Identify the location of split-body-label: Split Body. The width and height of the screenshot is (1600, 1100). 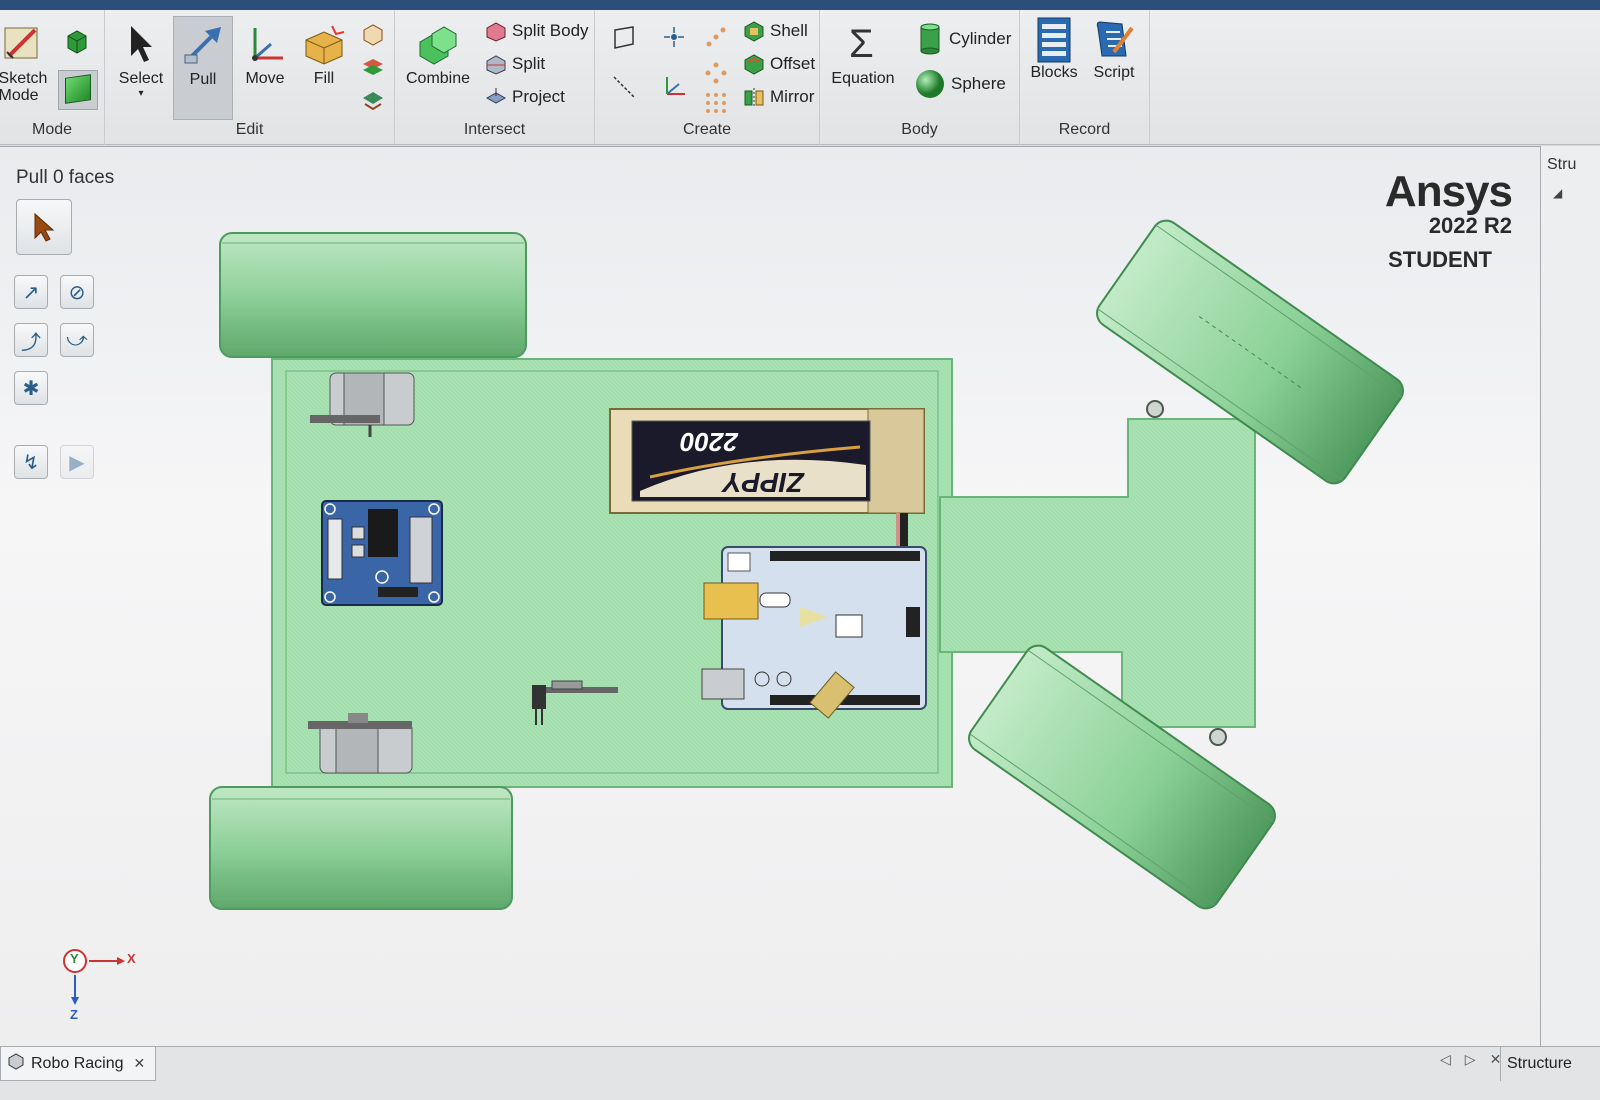
(550, 30).